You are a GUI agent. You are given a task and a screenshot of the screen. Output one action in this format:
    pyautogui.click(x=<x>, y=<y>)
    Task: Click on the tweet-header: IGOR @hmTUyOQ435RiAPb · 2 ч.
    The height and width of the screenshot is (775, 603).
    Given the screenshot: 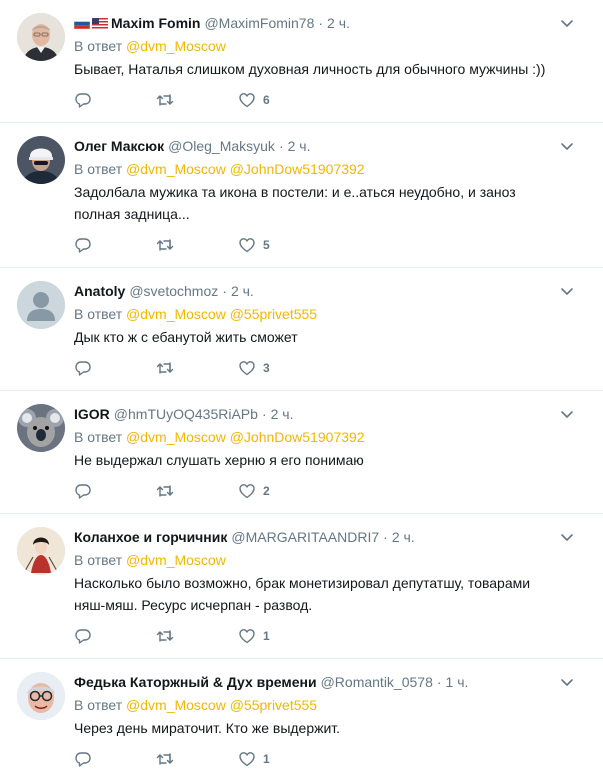 What is the action you would take?
    pyautogui.click(x=331, y=414)
    